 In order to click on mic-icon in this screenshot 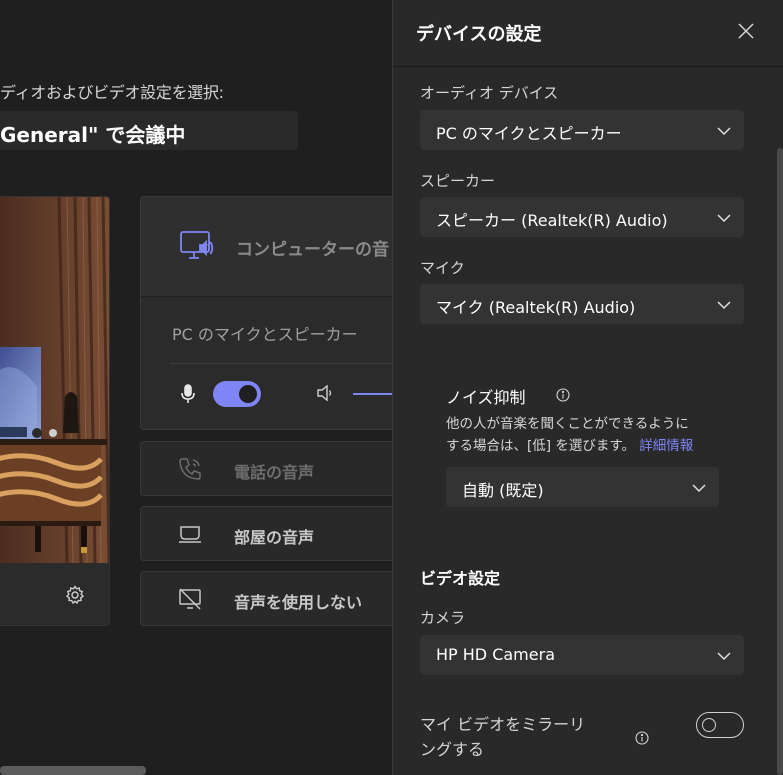, I will do `click(188, 394)`.